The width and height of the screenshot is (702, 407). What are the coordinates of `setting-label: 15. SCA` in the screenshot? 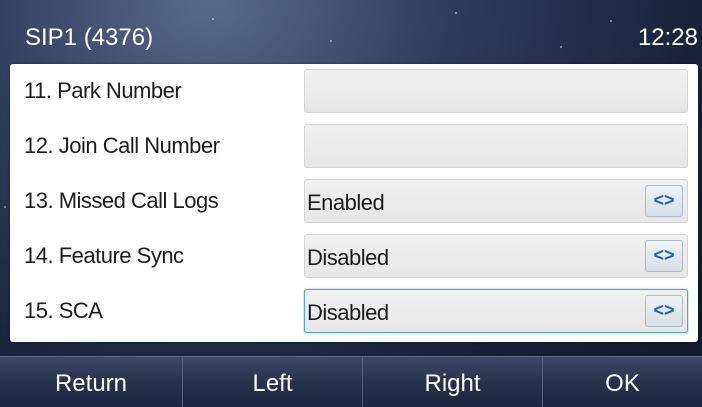 It's located at (63, 310).